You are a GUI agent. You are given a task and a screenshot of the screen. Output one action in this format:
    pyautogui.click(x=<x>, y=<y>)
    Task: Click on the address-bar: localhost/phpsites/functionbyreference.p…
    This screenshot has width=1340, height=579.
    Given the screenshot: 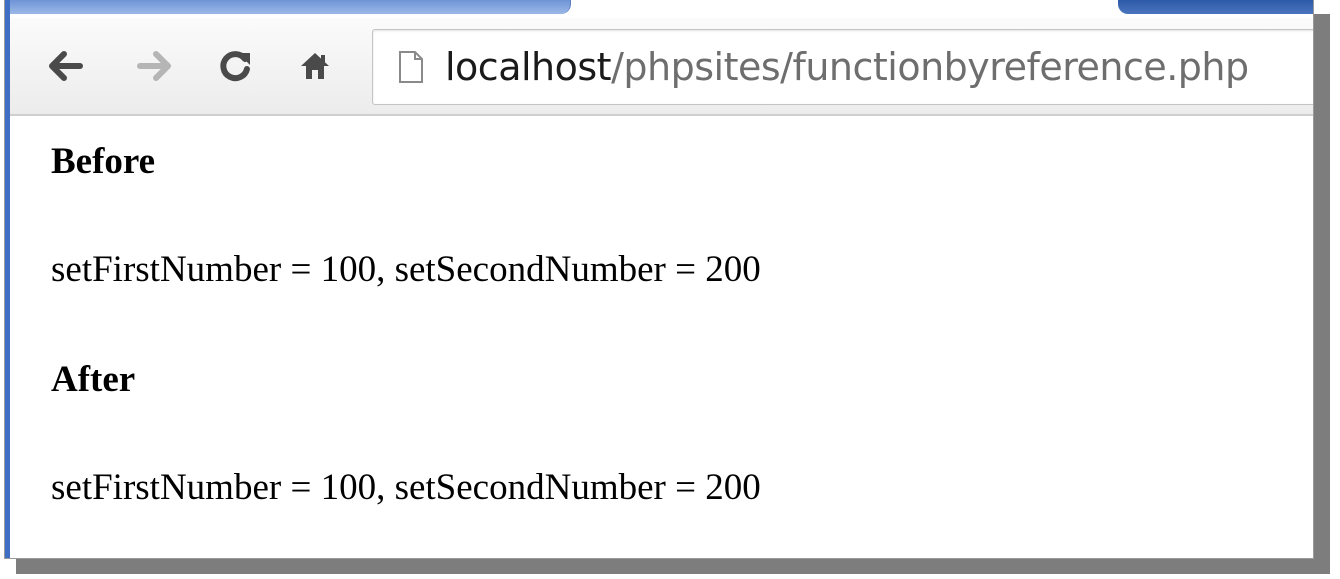 What is the action you would take?
    pyautogui.click(x=842, y=67)
    